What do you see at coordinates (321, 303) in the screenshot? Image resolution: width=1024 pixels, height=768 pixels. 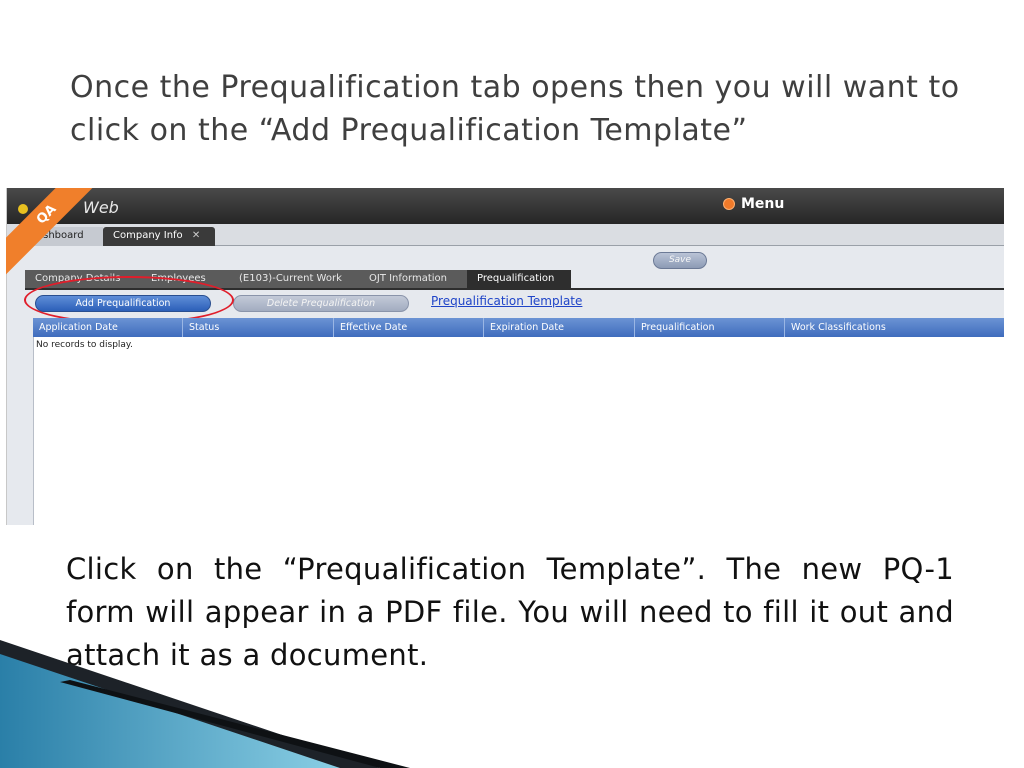 I see `delete-prequalification-button: Delete Prequalification` at bounding box center [321, 303].